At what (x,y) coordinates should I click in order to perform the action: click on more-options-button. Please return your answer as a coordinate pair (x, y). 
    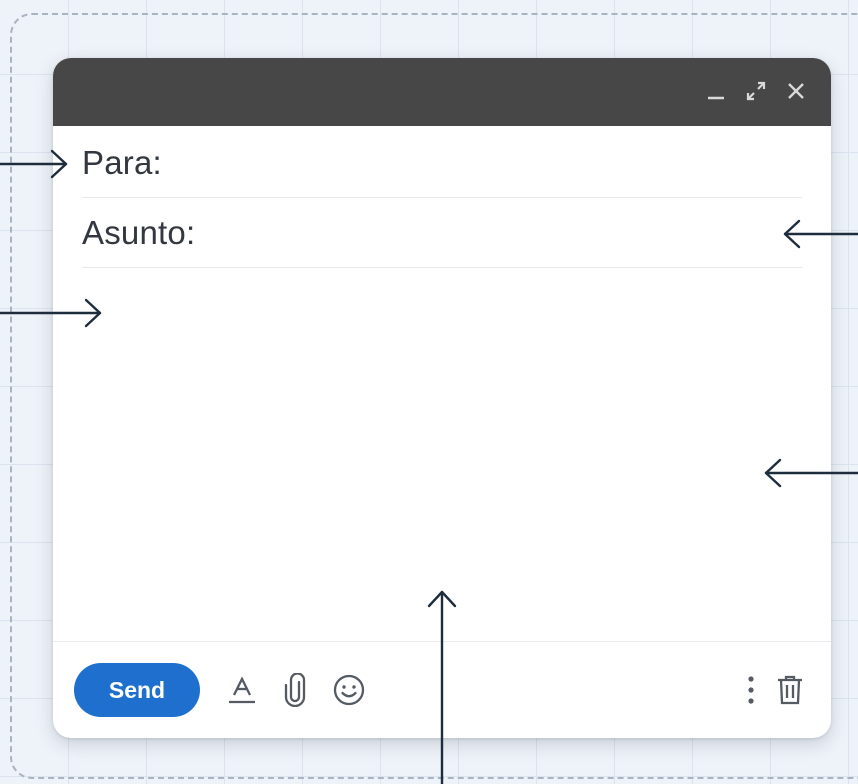
    Looking at the image, I should click on (751, 690).